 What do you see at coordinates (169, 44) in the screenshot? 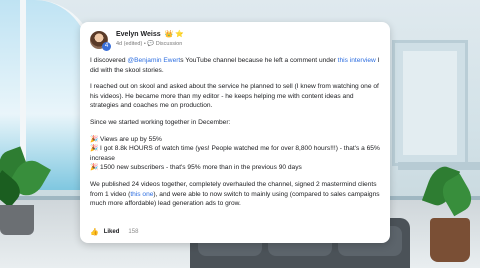
I see `category-label: Discussion` at bounding box center [169, 44].